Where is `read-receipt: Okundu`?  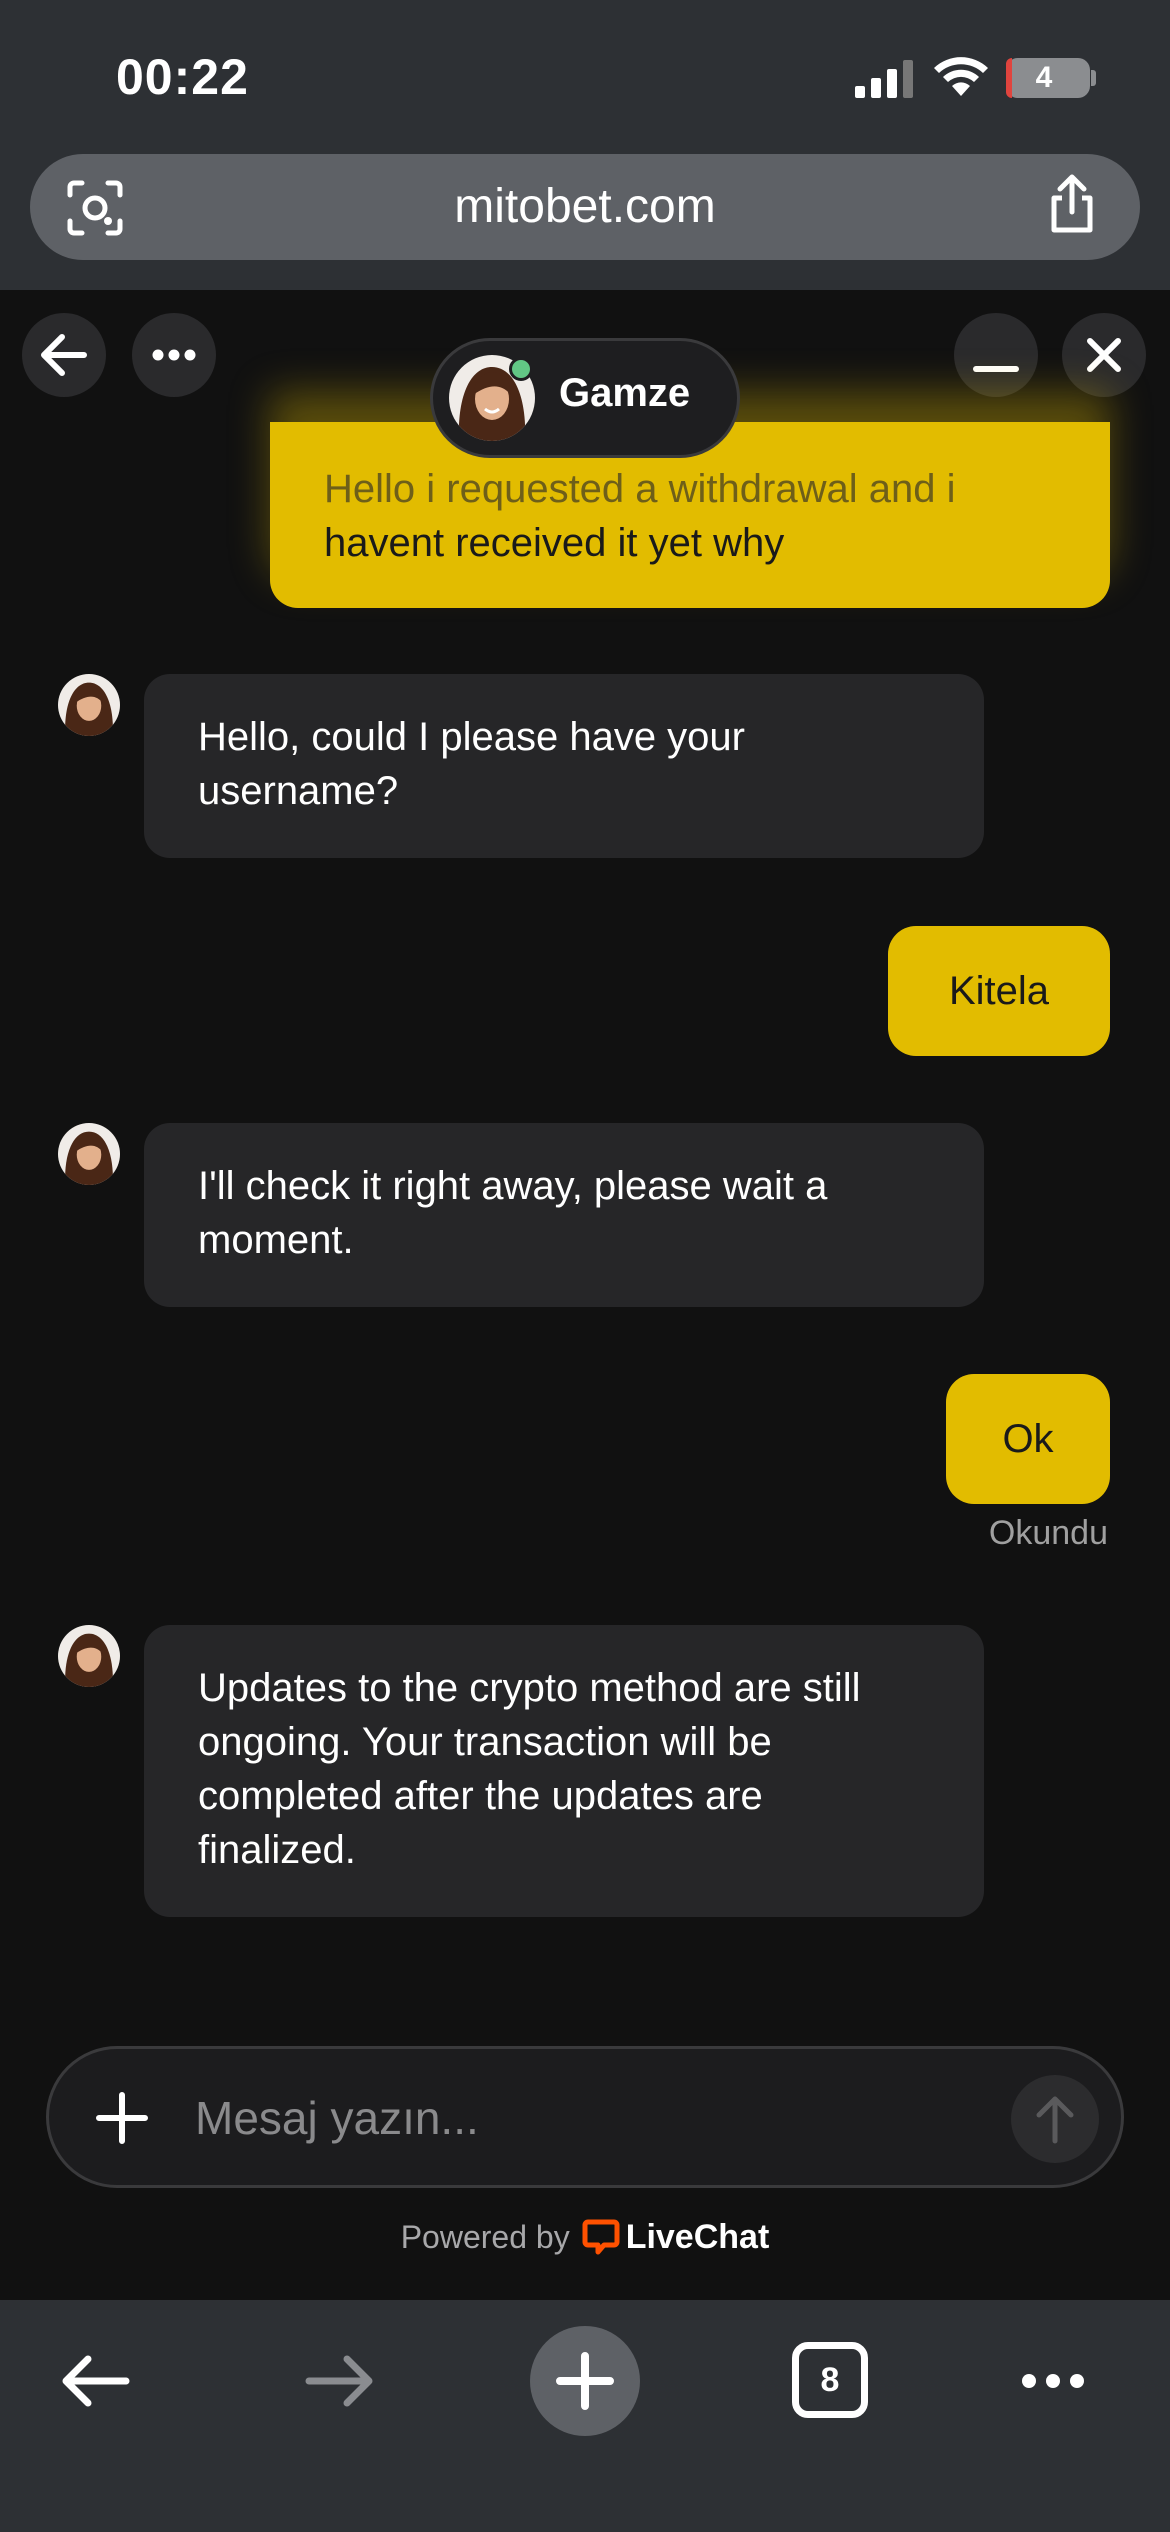 read-receipt: Okundu is located at coordinates (1048, 1533).